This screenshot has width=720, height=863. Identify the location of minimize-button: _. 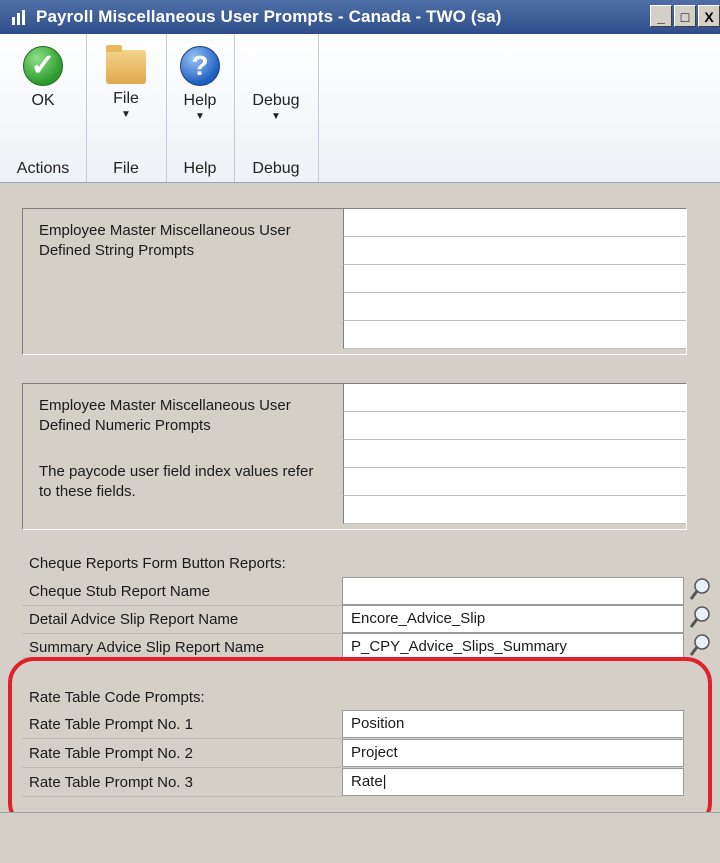
(661, 16).